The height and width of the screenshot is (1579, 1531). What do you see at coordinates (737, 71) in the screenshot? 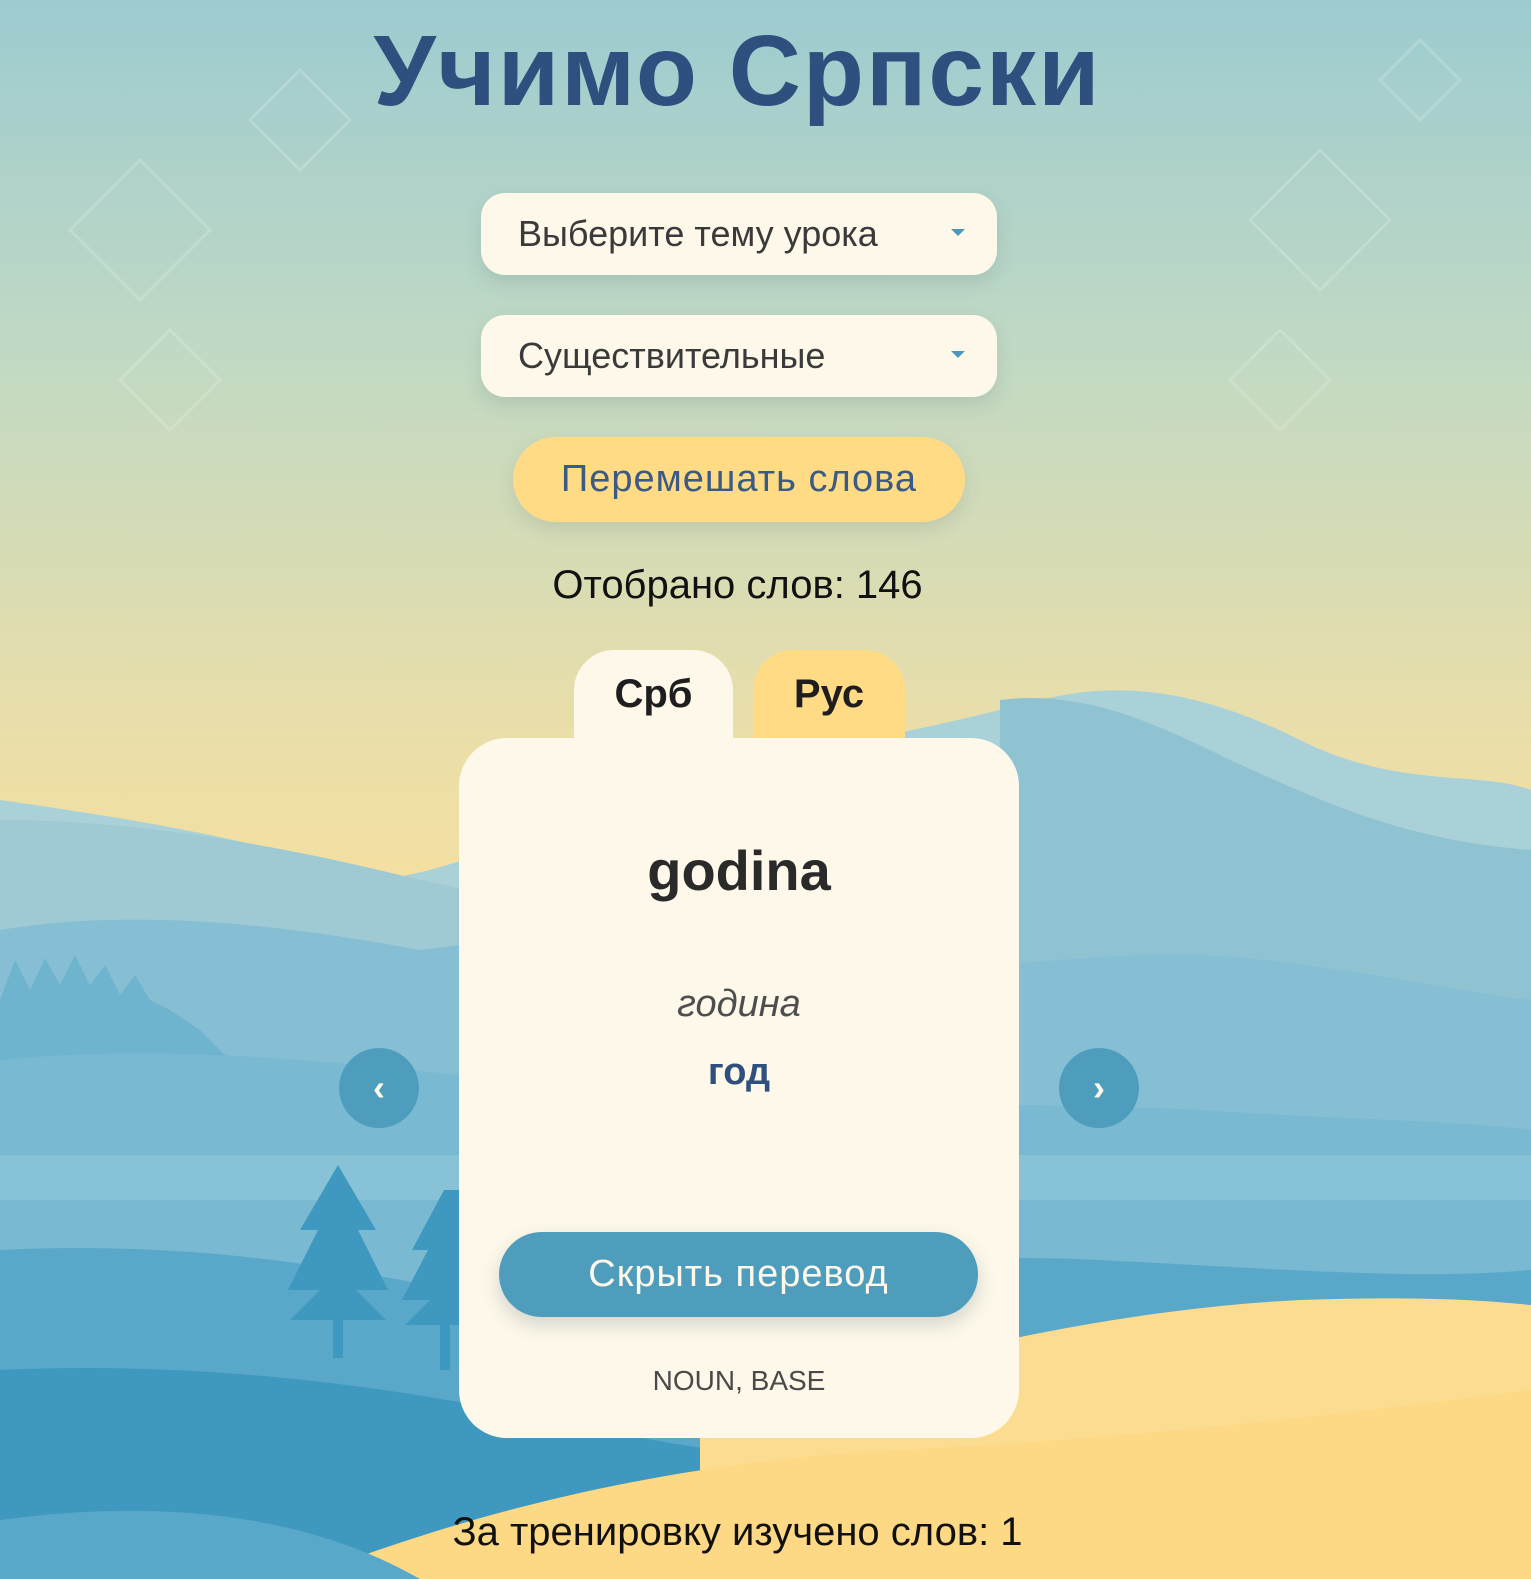
I see `page-title: Учимо Српски` at bounding box center [737, 71].